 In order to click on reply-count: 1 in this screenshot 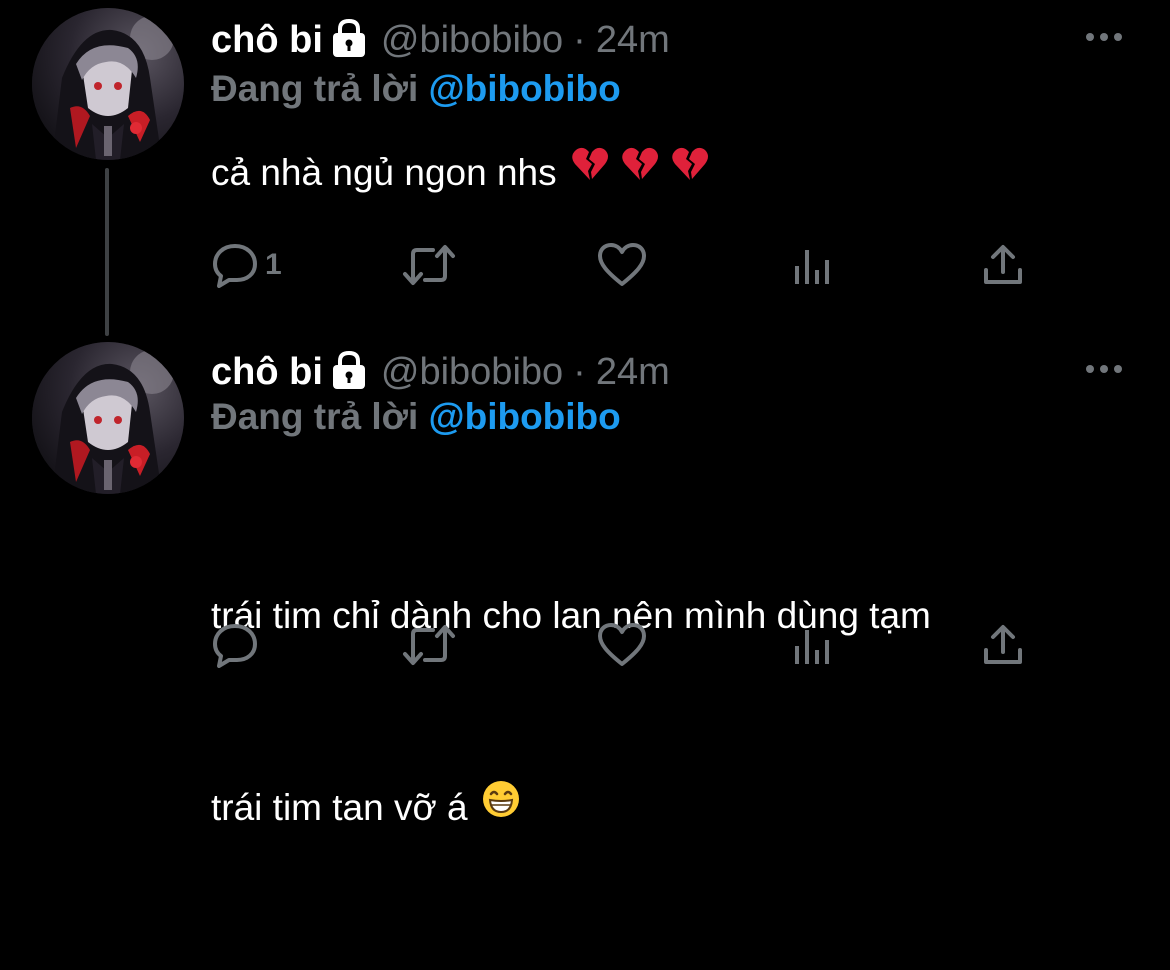, I will do `click(273, 264)`.